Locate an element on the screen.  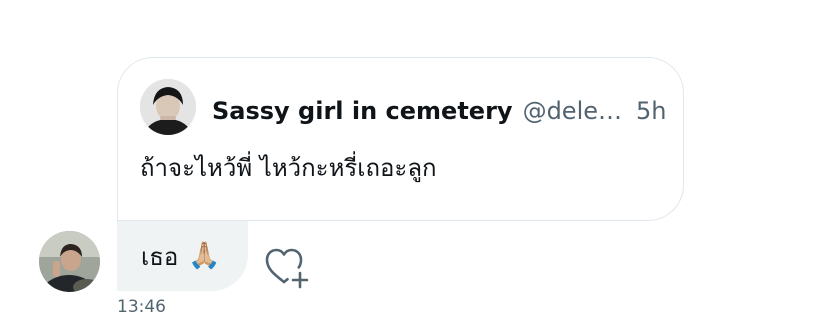
quoted-tweet-header: Sassy girl in cemetery @dele… 5h is located at coordinates (439, 111).